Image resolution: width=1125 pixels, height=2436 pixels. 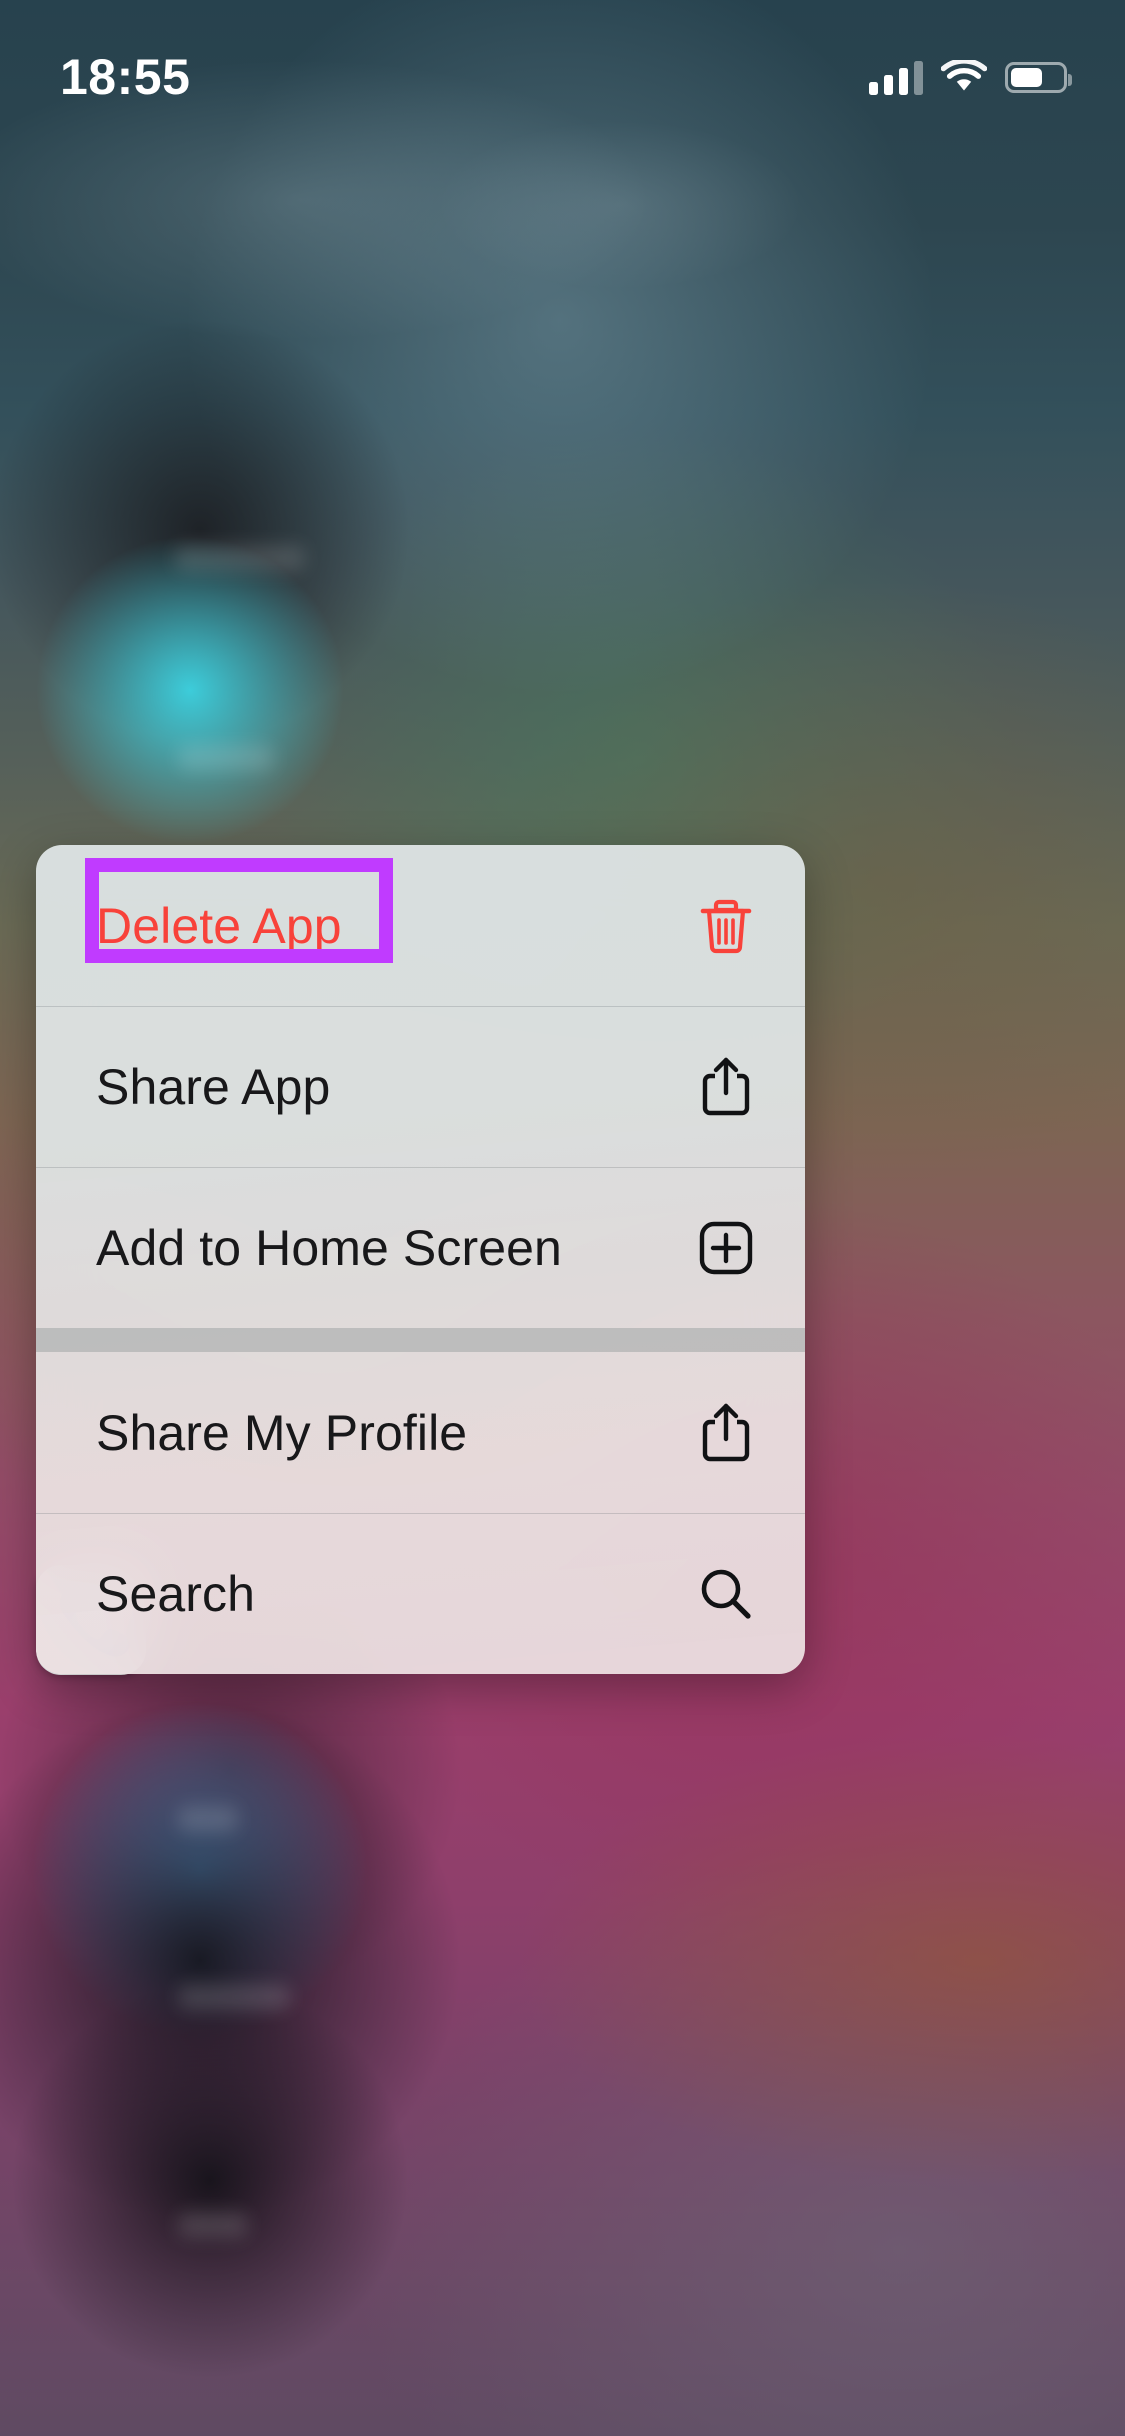 I want to click on menu-item-label: Share My Profile, so click(x=282, y=1432).